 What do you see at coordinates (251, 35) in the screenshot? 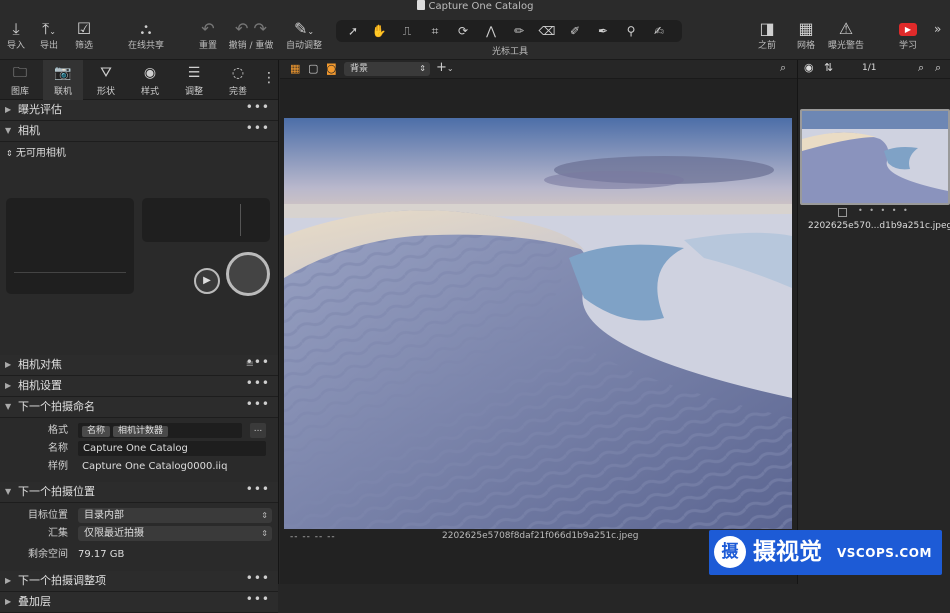
I see `undo-redo-button: ↶ ↷ 撤销 / 重做` at bounding box center [251, 35].